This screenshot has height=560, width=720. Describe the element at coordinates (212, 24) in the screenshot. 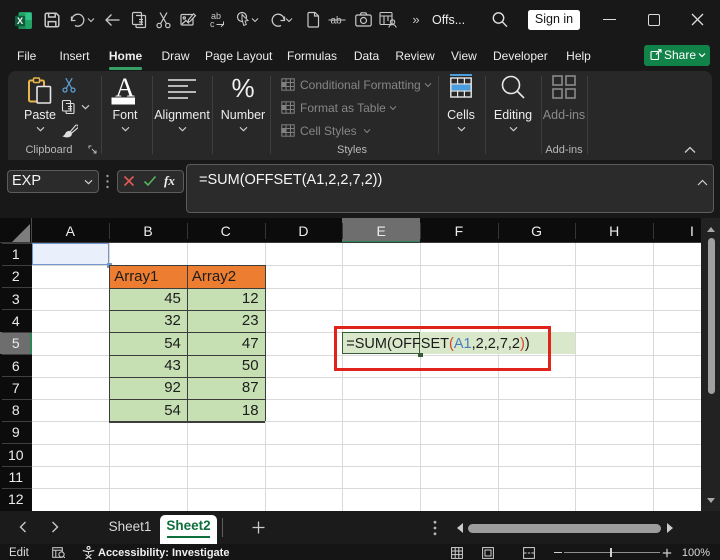

I see `svg-text: c` at that location.